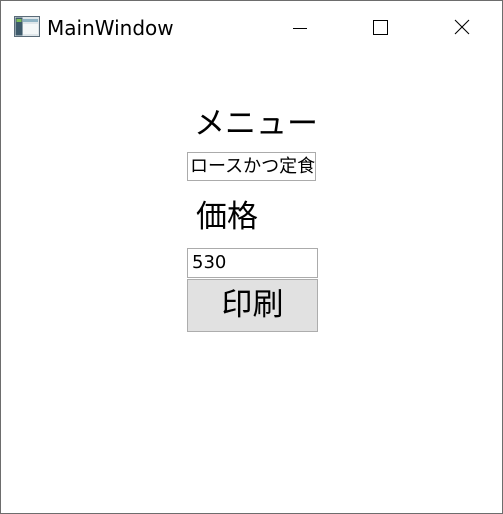 The height and width of the screenshot is (514, 503). Describe the element at coordinates (251, 27) in the screenshot. I see `title-bar: MainWindow` at that location.